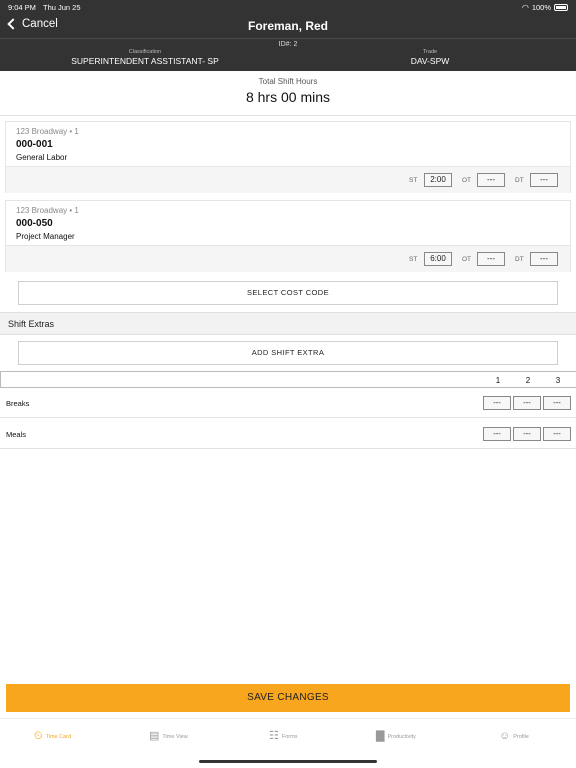 Image resolution: width=576 pixels, height=768 pixels. I want to click on cost-code-hours-row: ST 6:00 OT --- DT ---, so click(288, 258).